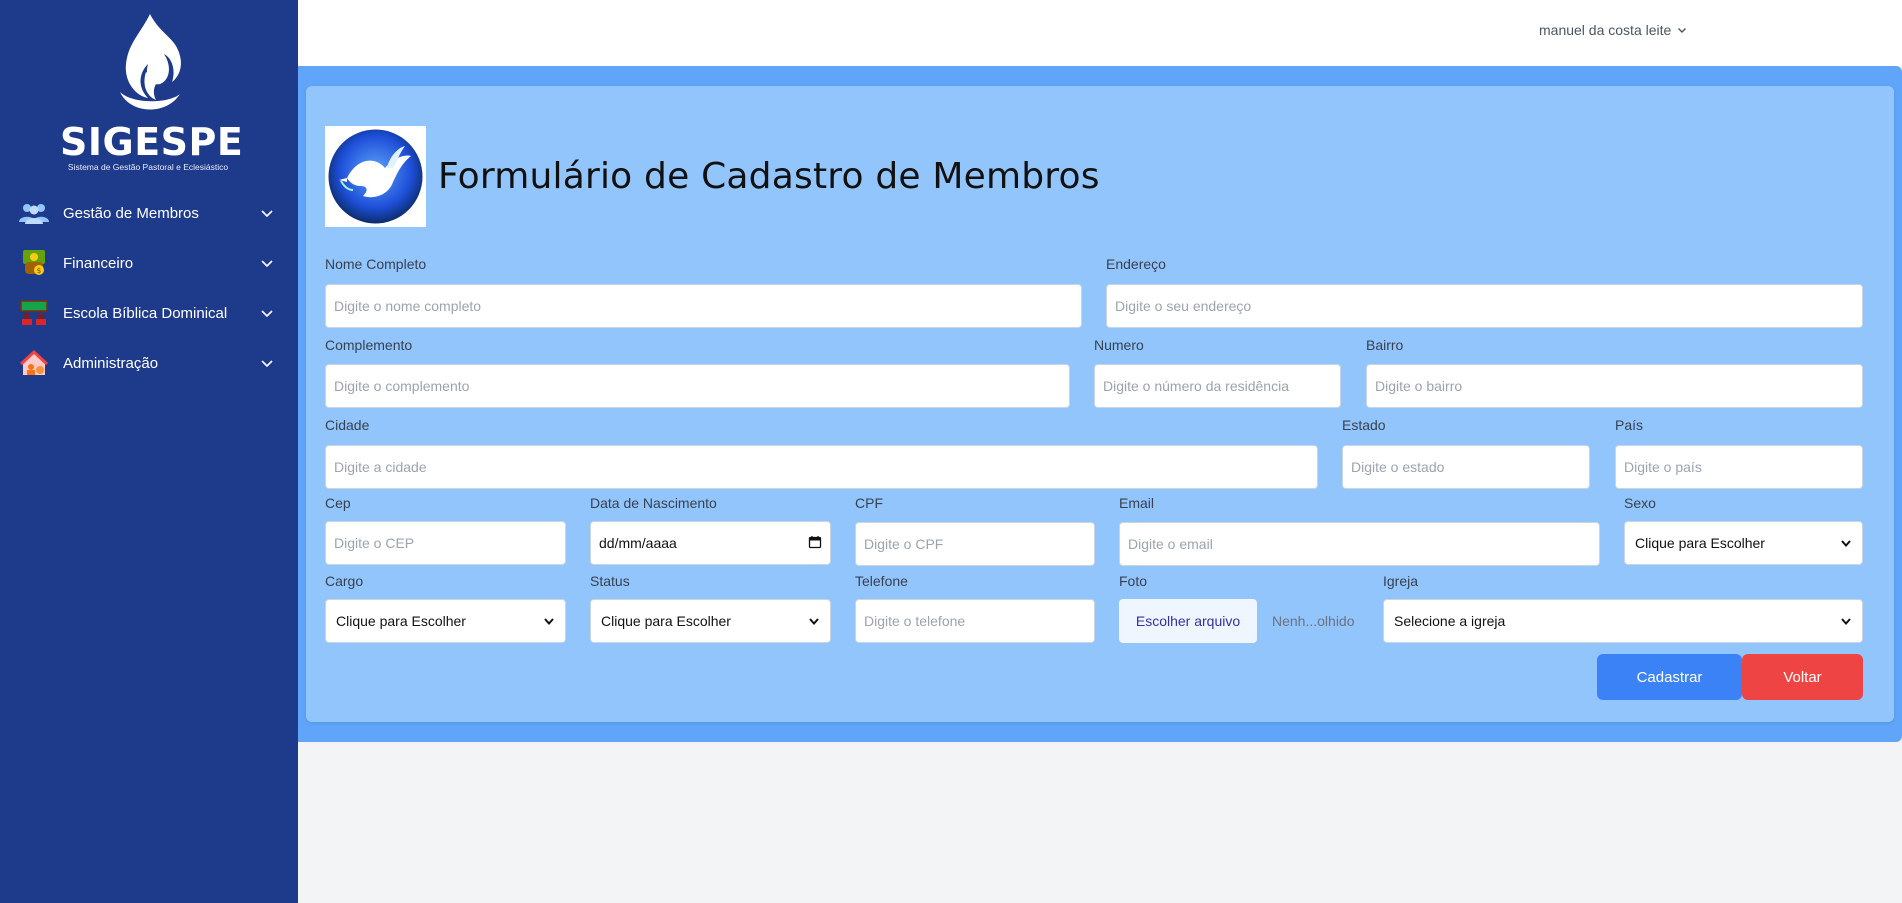 This screenshot has height=903, width=1902. Describe the element at coordinates (1313, 621) in the screenshot. I see `file-status-text: Nenh...olhido` at that location.